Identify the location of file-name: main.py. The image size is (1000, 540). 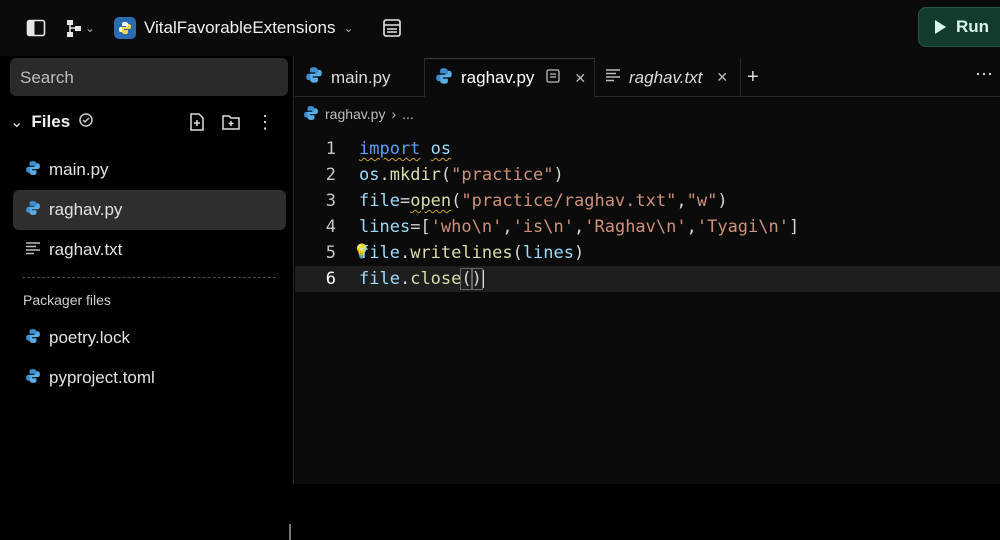
(79, 169).